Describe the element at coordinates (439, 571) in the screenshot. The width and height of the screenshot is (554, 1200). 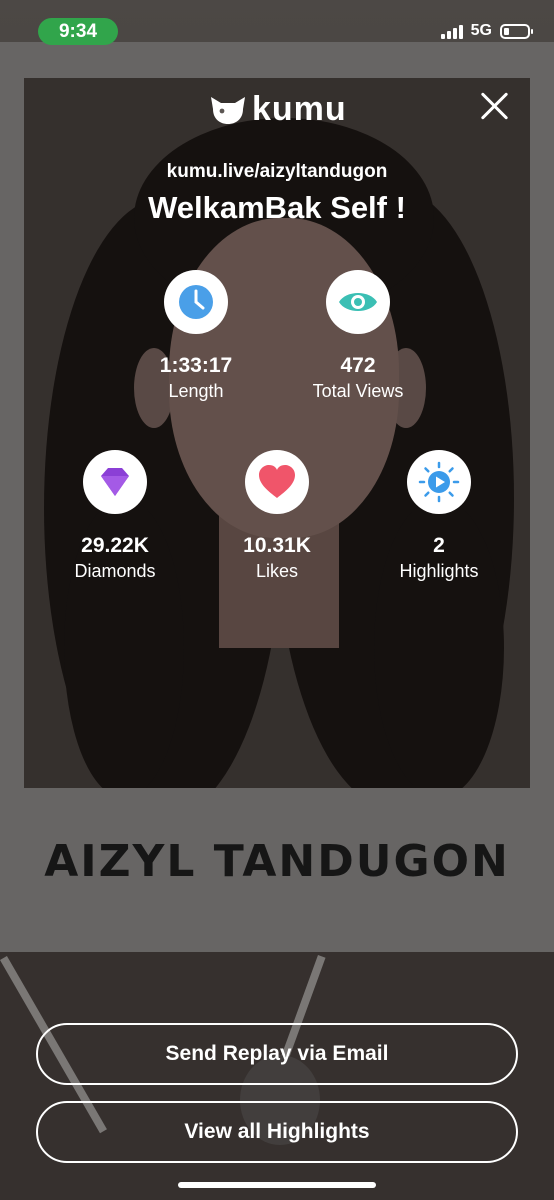
I see `stat-label: Highlights` at that location.